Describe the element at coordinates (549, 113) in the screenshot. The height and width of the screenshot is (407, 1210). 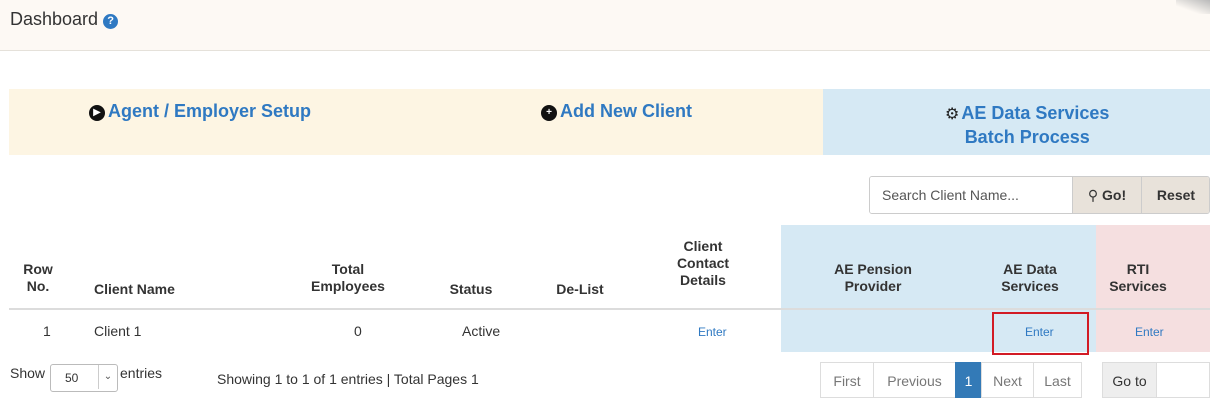
I see `circle-plus-icon: +` at that location.